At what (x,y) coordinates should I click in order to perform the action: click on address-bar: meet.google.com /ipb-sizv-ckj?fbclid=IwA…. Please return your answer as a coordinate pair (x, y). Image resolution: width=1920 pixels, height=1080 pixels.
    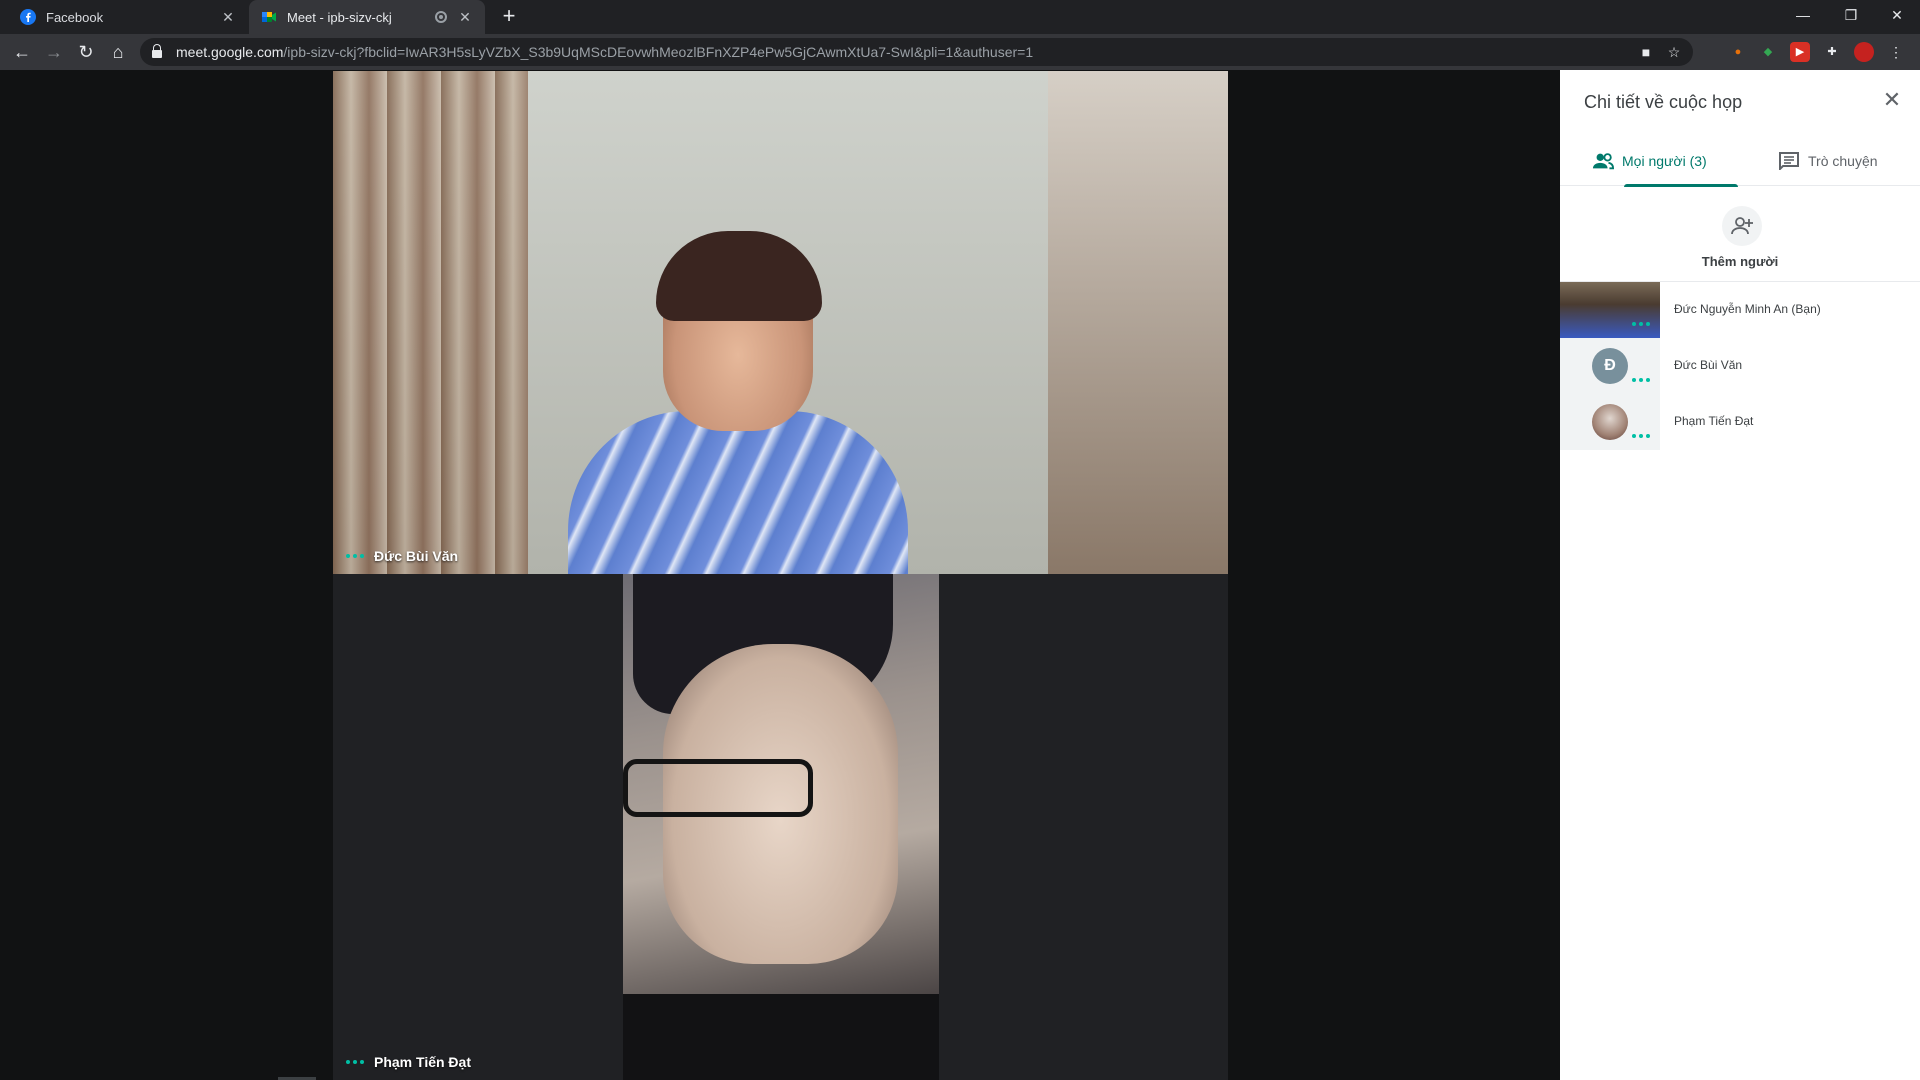
    Looking at the image, I should click on (916, 52).